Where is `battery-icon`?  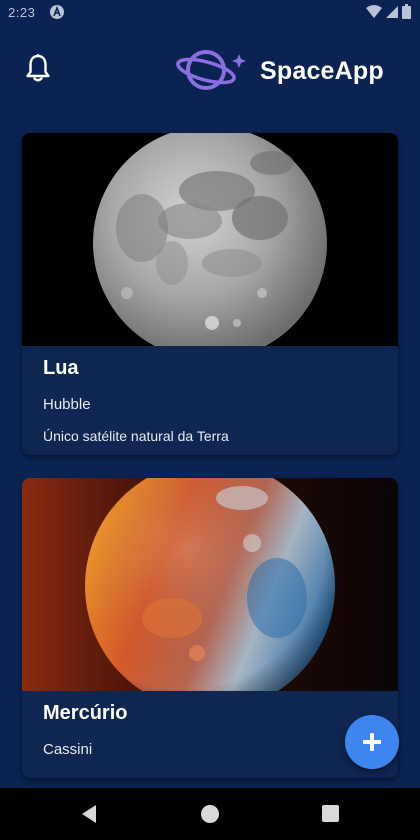 battery-icon is located at coordinates (406, 13).